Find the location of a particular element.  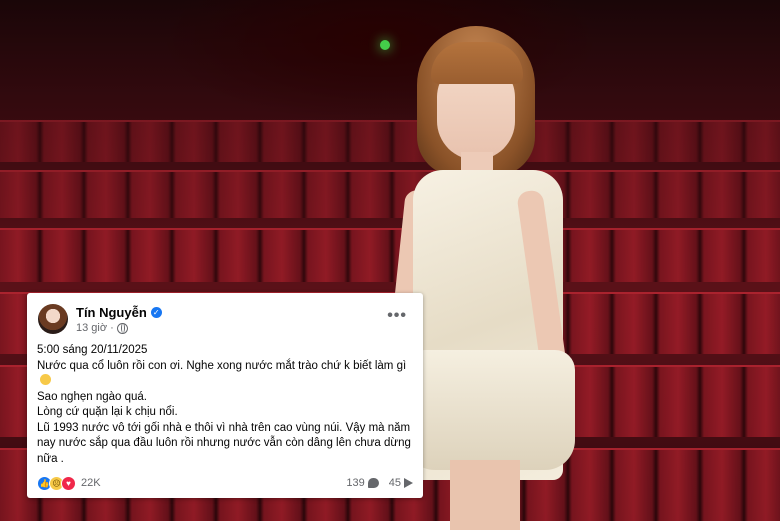

post-line: 5:00 sáng 20/11/2025 is located at coordinates (92, 350).